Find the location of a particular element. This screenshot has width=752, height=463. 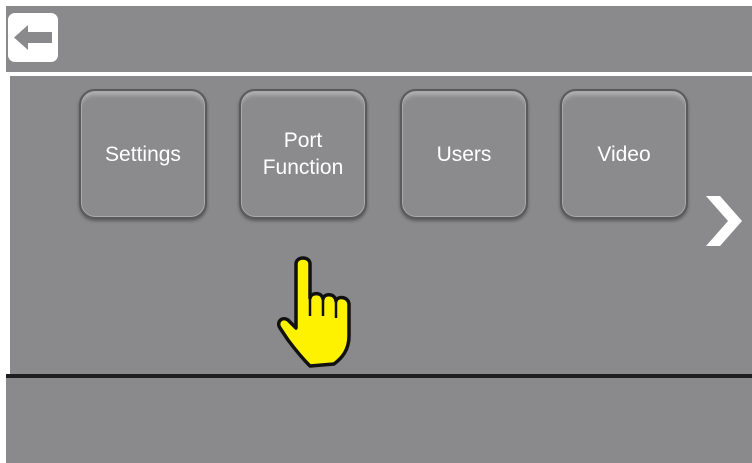

tile-label: Video is located at coordinates (624, 154).